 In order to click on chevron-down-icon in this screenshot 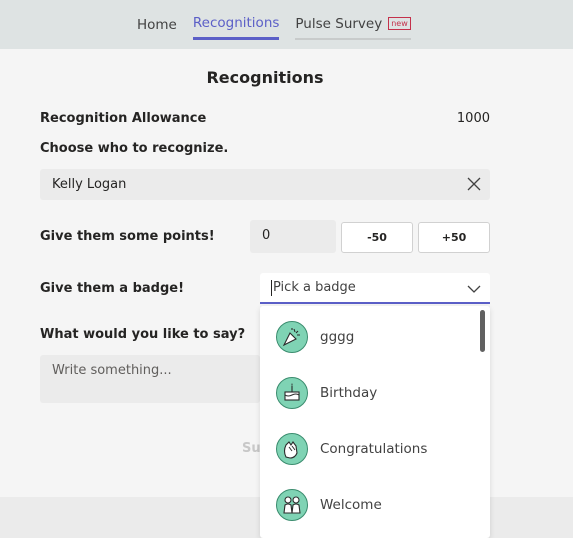, I will do `click(474, 288)`.